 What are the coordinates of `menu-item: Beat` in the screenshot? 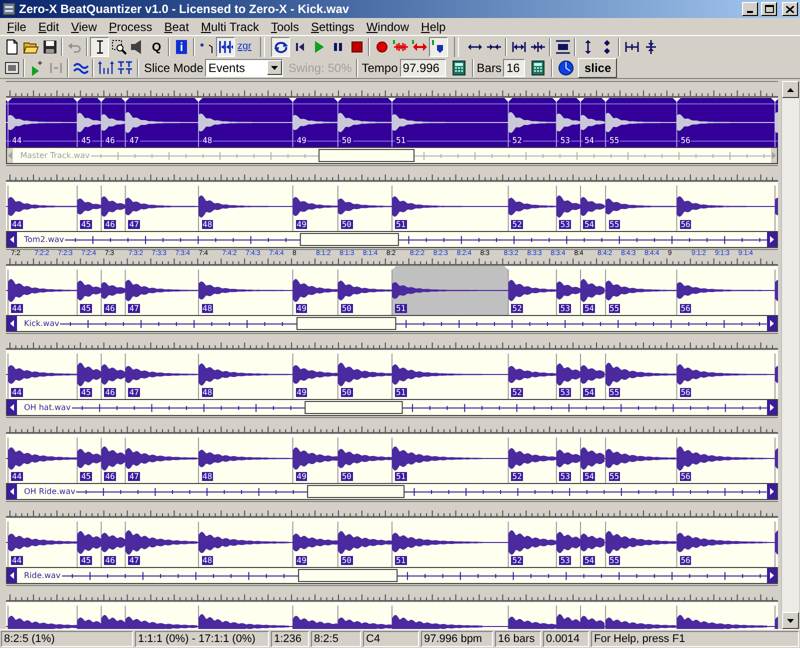 It's located at (176, 27).